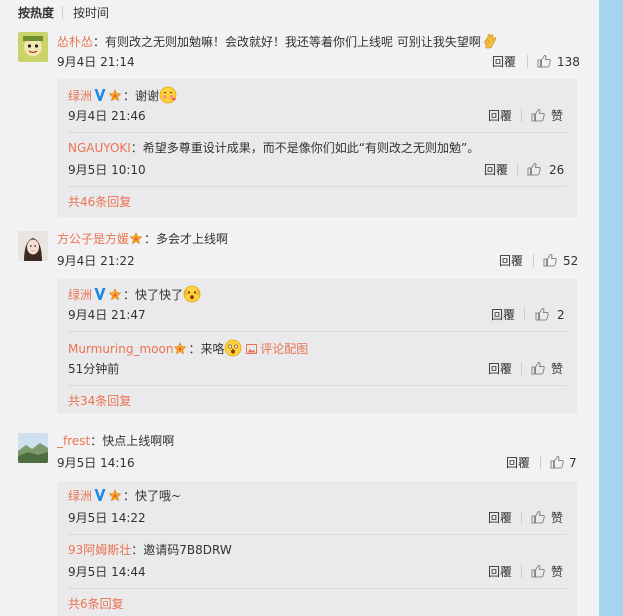  What do you see at coordinates (99, 202) in the screenshot?
I see `more-replies-link: 共46条回复` at bounding box center [99, 202].